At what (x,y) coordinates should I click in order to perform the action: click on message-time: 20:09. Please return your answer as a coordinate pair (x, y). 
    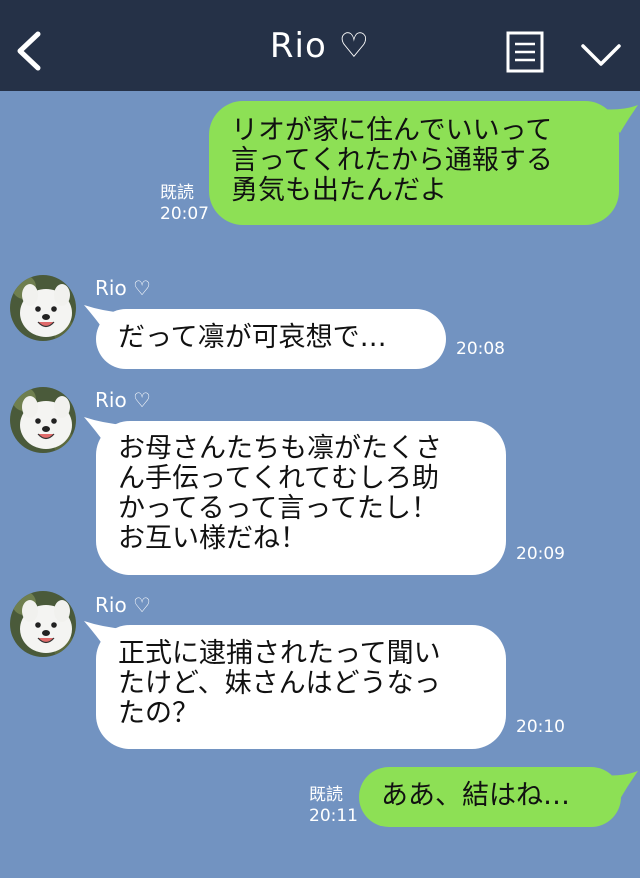
    Looking at the image, I should click on (540, 554).